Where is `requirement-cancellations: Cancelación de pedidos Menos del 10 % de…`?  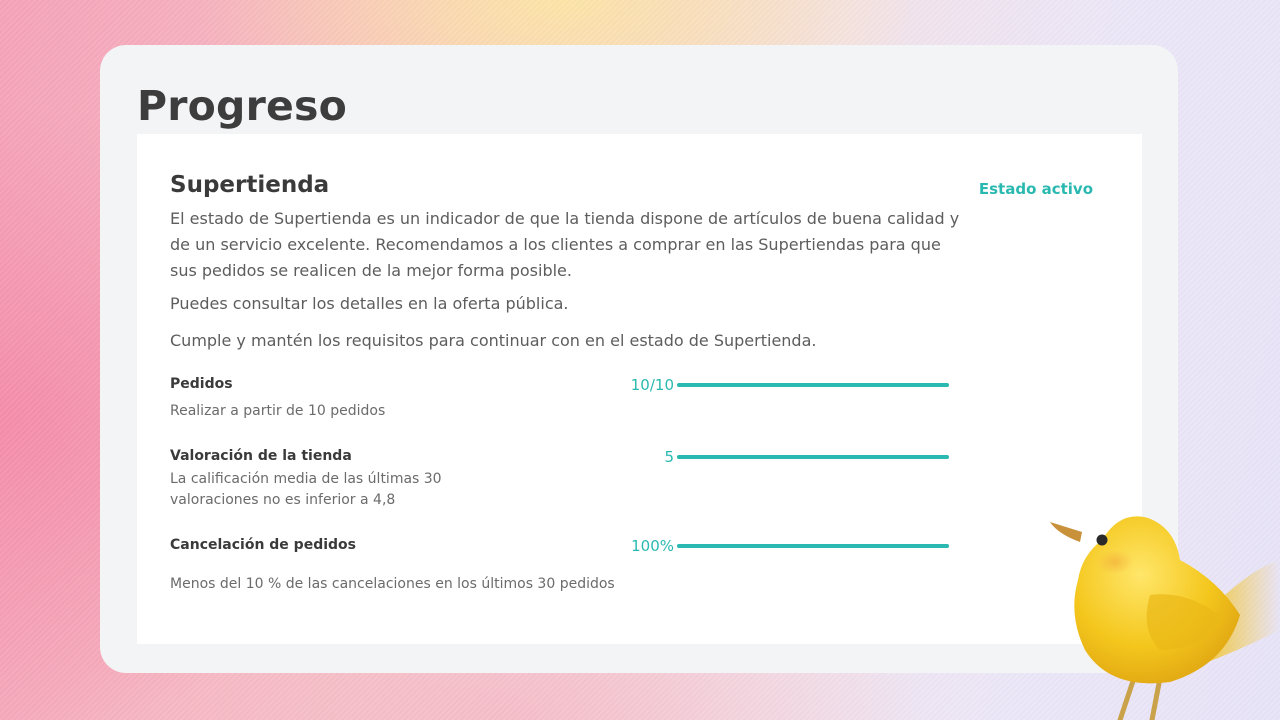
requirement-cancellations: Cancelación de pedidos Menos del 10 % de… is located at coordinates (560, 566).